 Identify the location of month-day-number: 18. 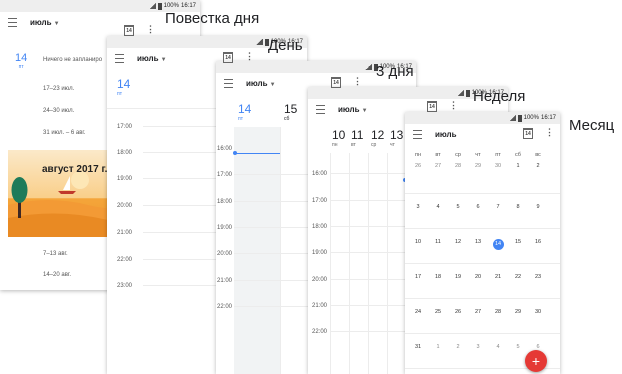
(438, 277).